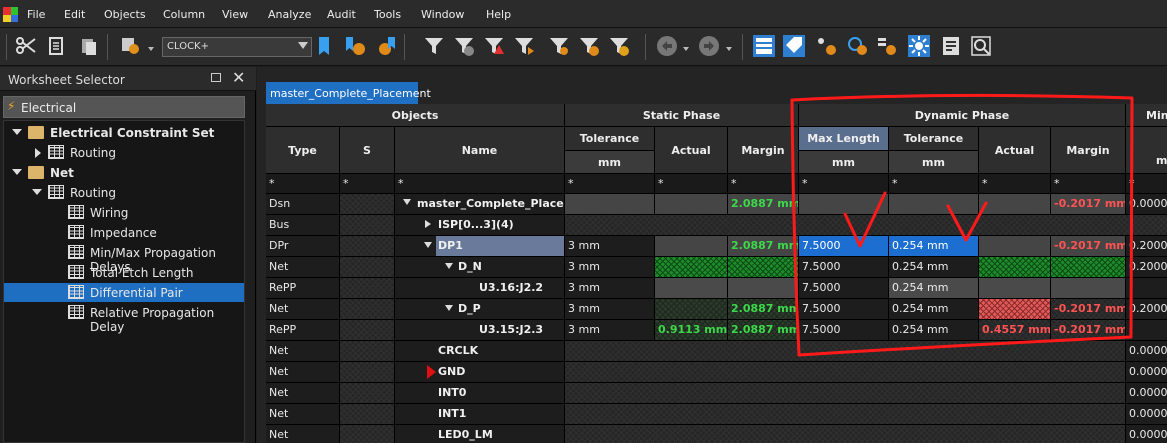 The width and height of the screenshot is (1167, 443). I want to click on filter-sort-icon, so click(524, 46).